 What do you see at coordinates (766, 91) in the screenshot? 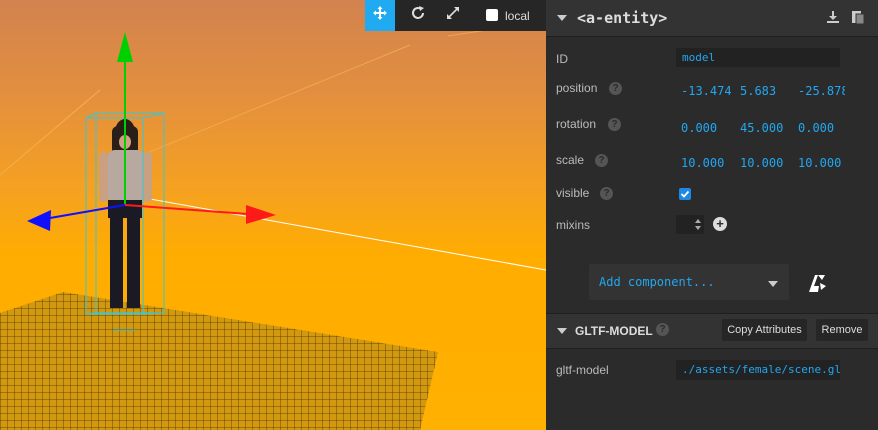
I see `position-y-input: 5.683` at bounding box center [766, 91].